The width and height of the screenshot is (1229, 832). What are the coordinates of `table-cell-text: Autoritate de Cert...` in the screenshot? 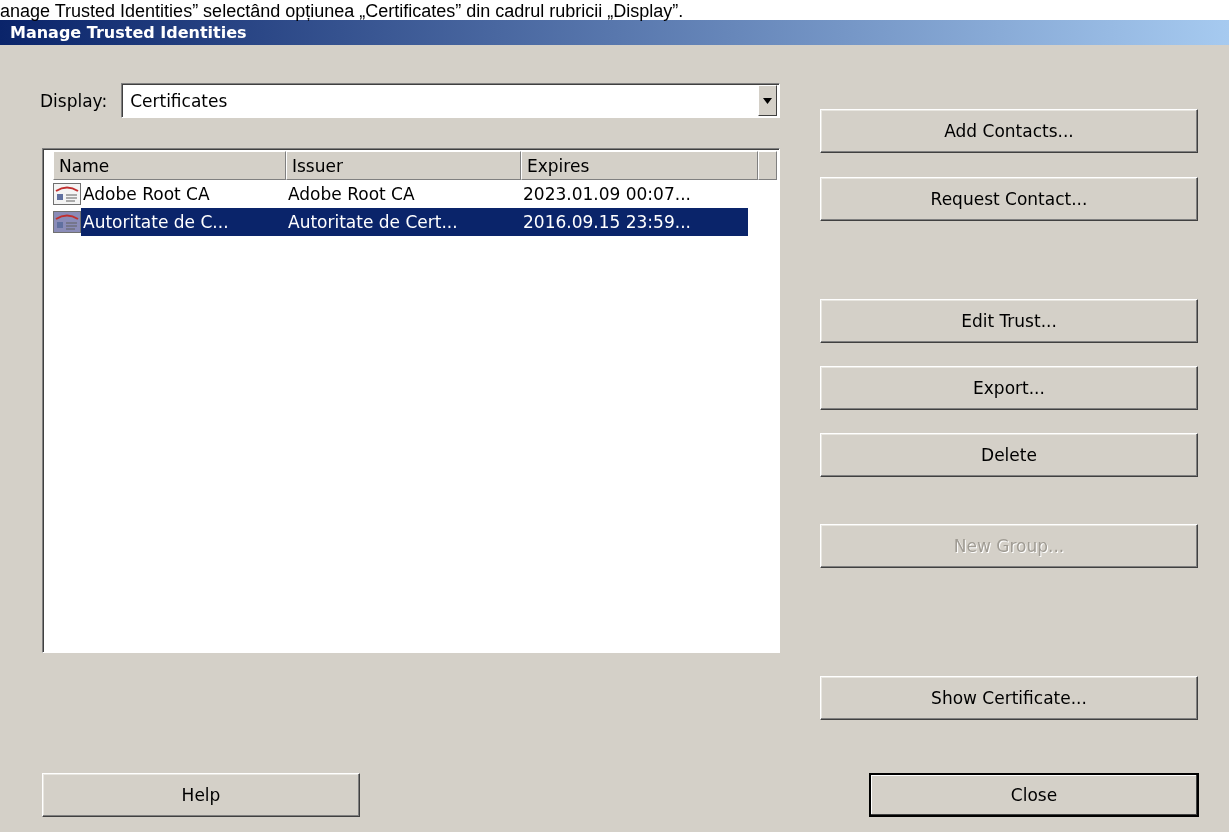 It's located at (373, 222).